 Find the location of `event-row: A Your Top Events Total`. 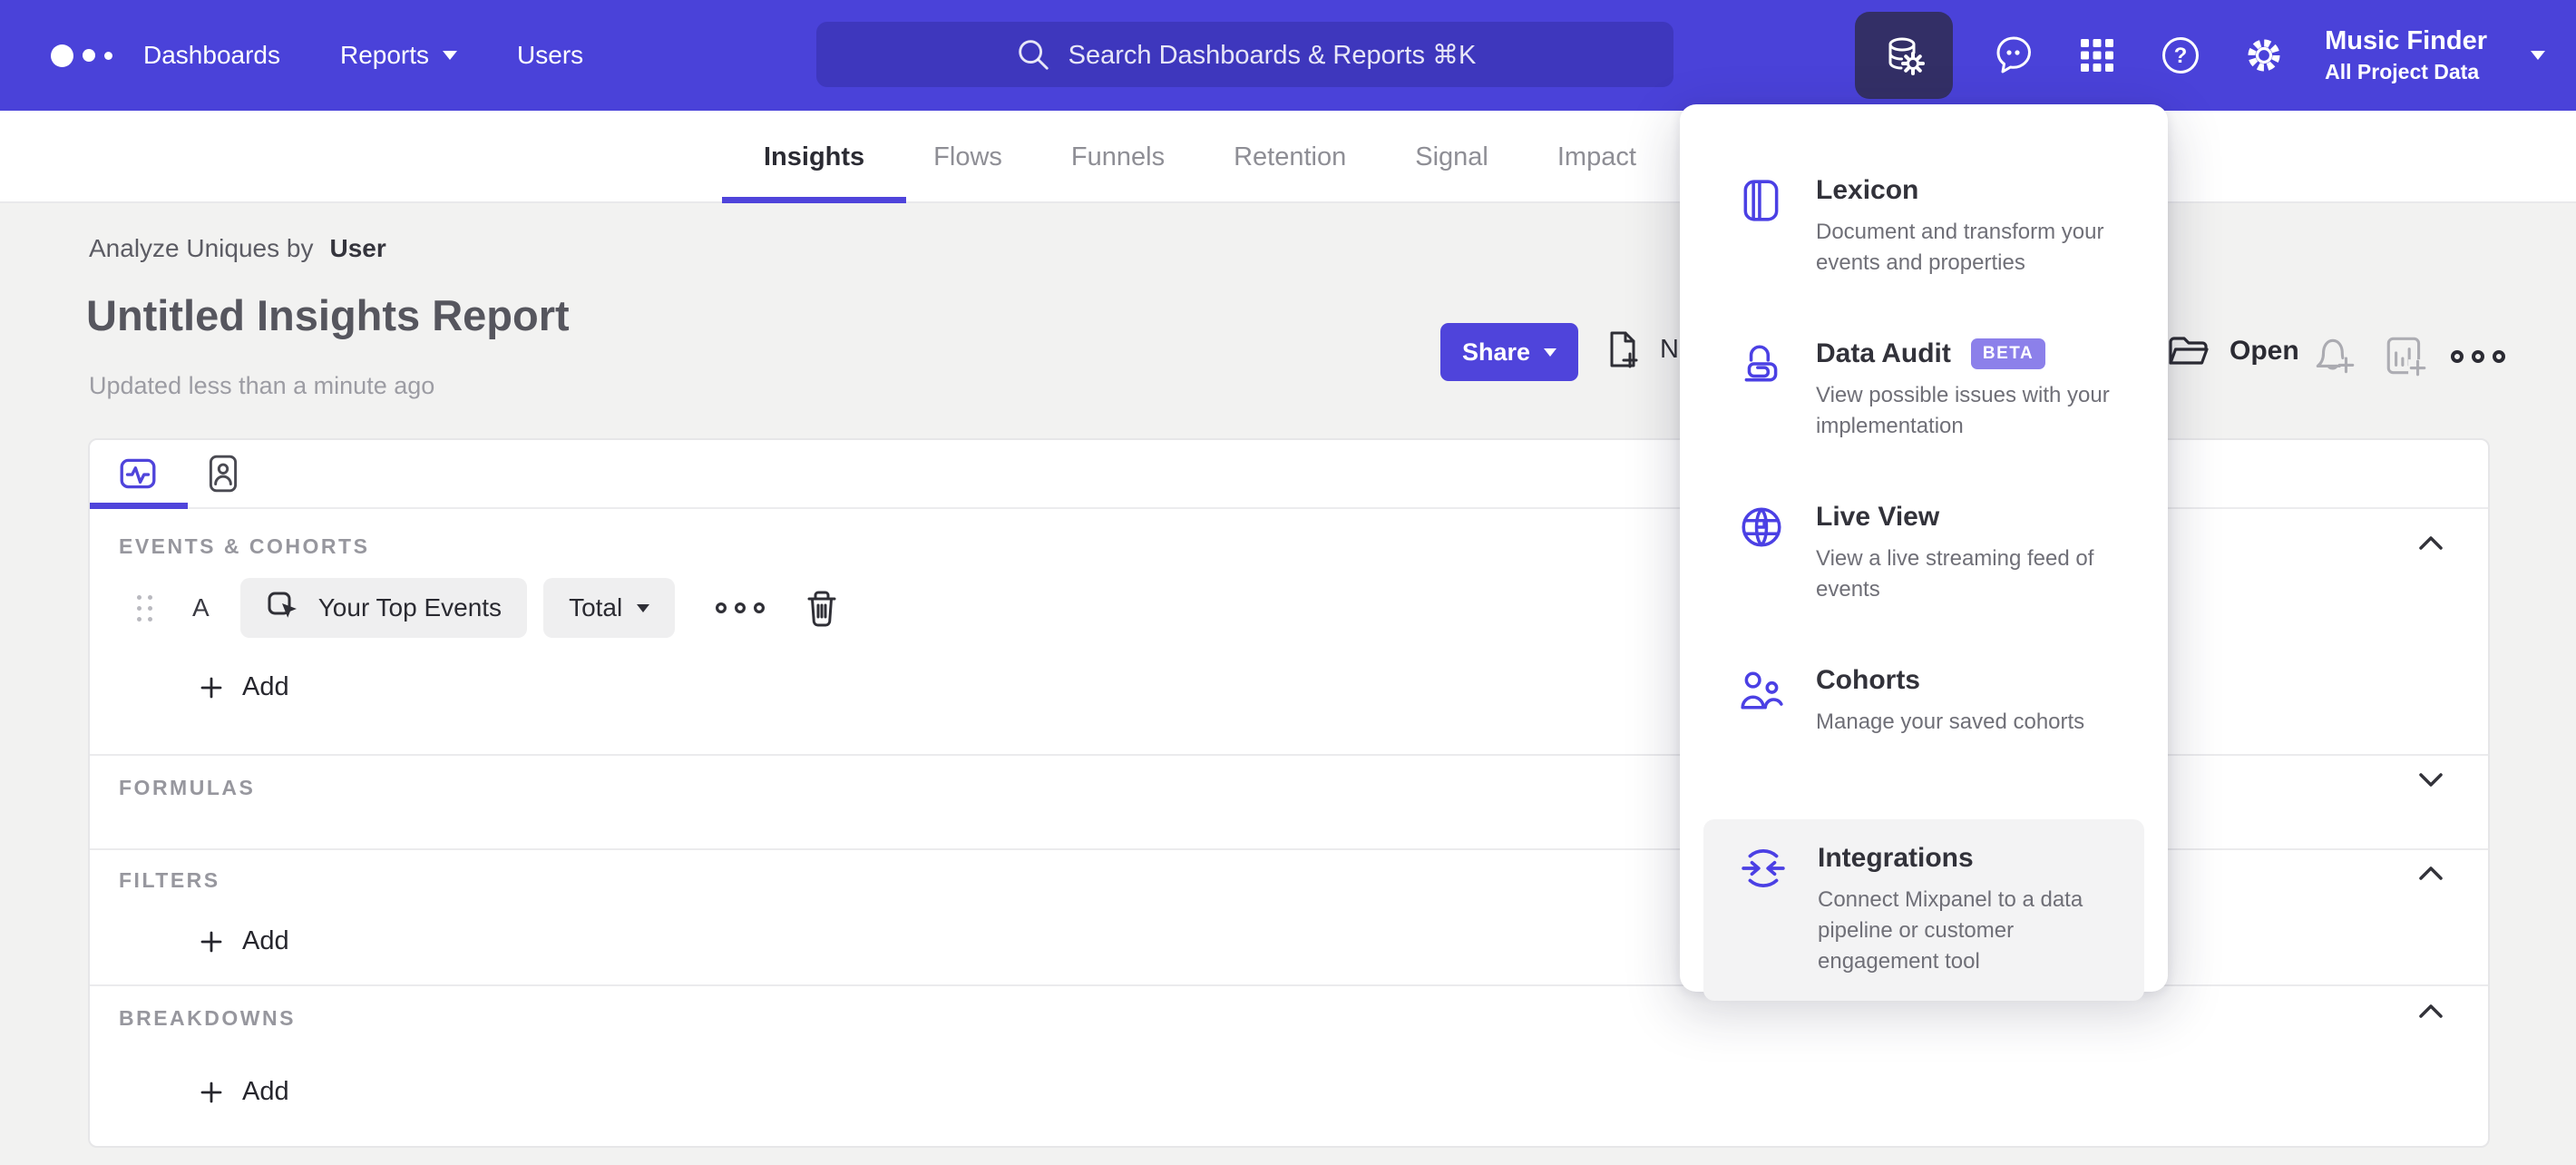

event-row: A Your Top Events Total is located at coordinates (489, 608).